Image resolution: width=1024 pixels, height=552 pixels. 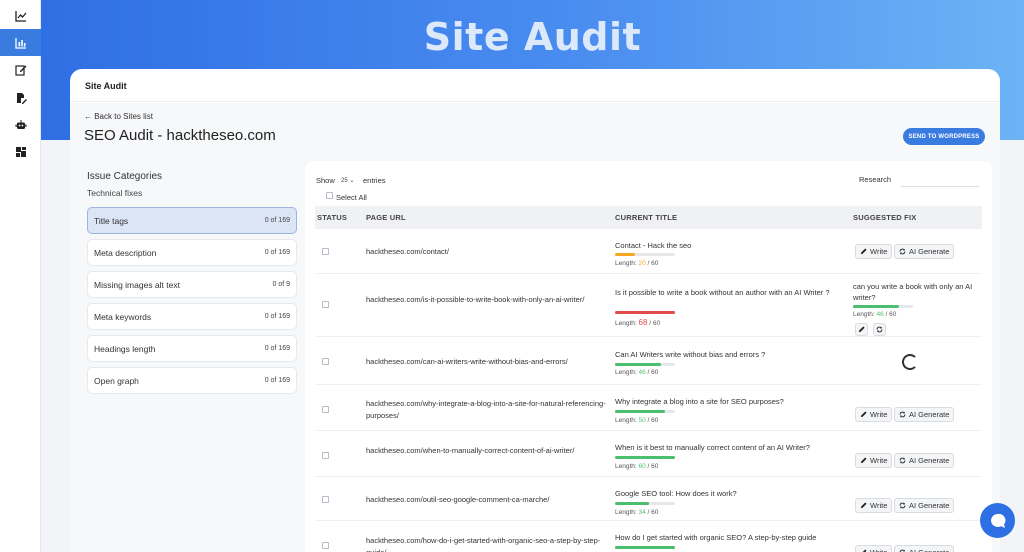 I want to click on suggestion-length-fill, so click(x=876, y=306).